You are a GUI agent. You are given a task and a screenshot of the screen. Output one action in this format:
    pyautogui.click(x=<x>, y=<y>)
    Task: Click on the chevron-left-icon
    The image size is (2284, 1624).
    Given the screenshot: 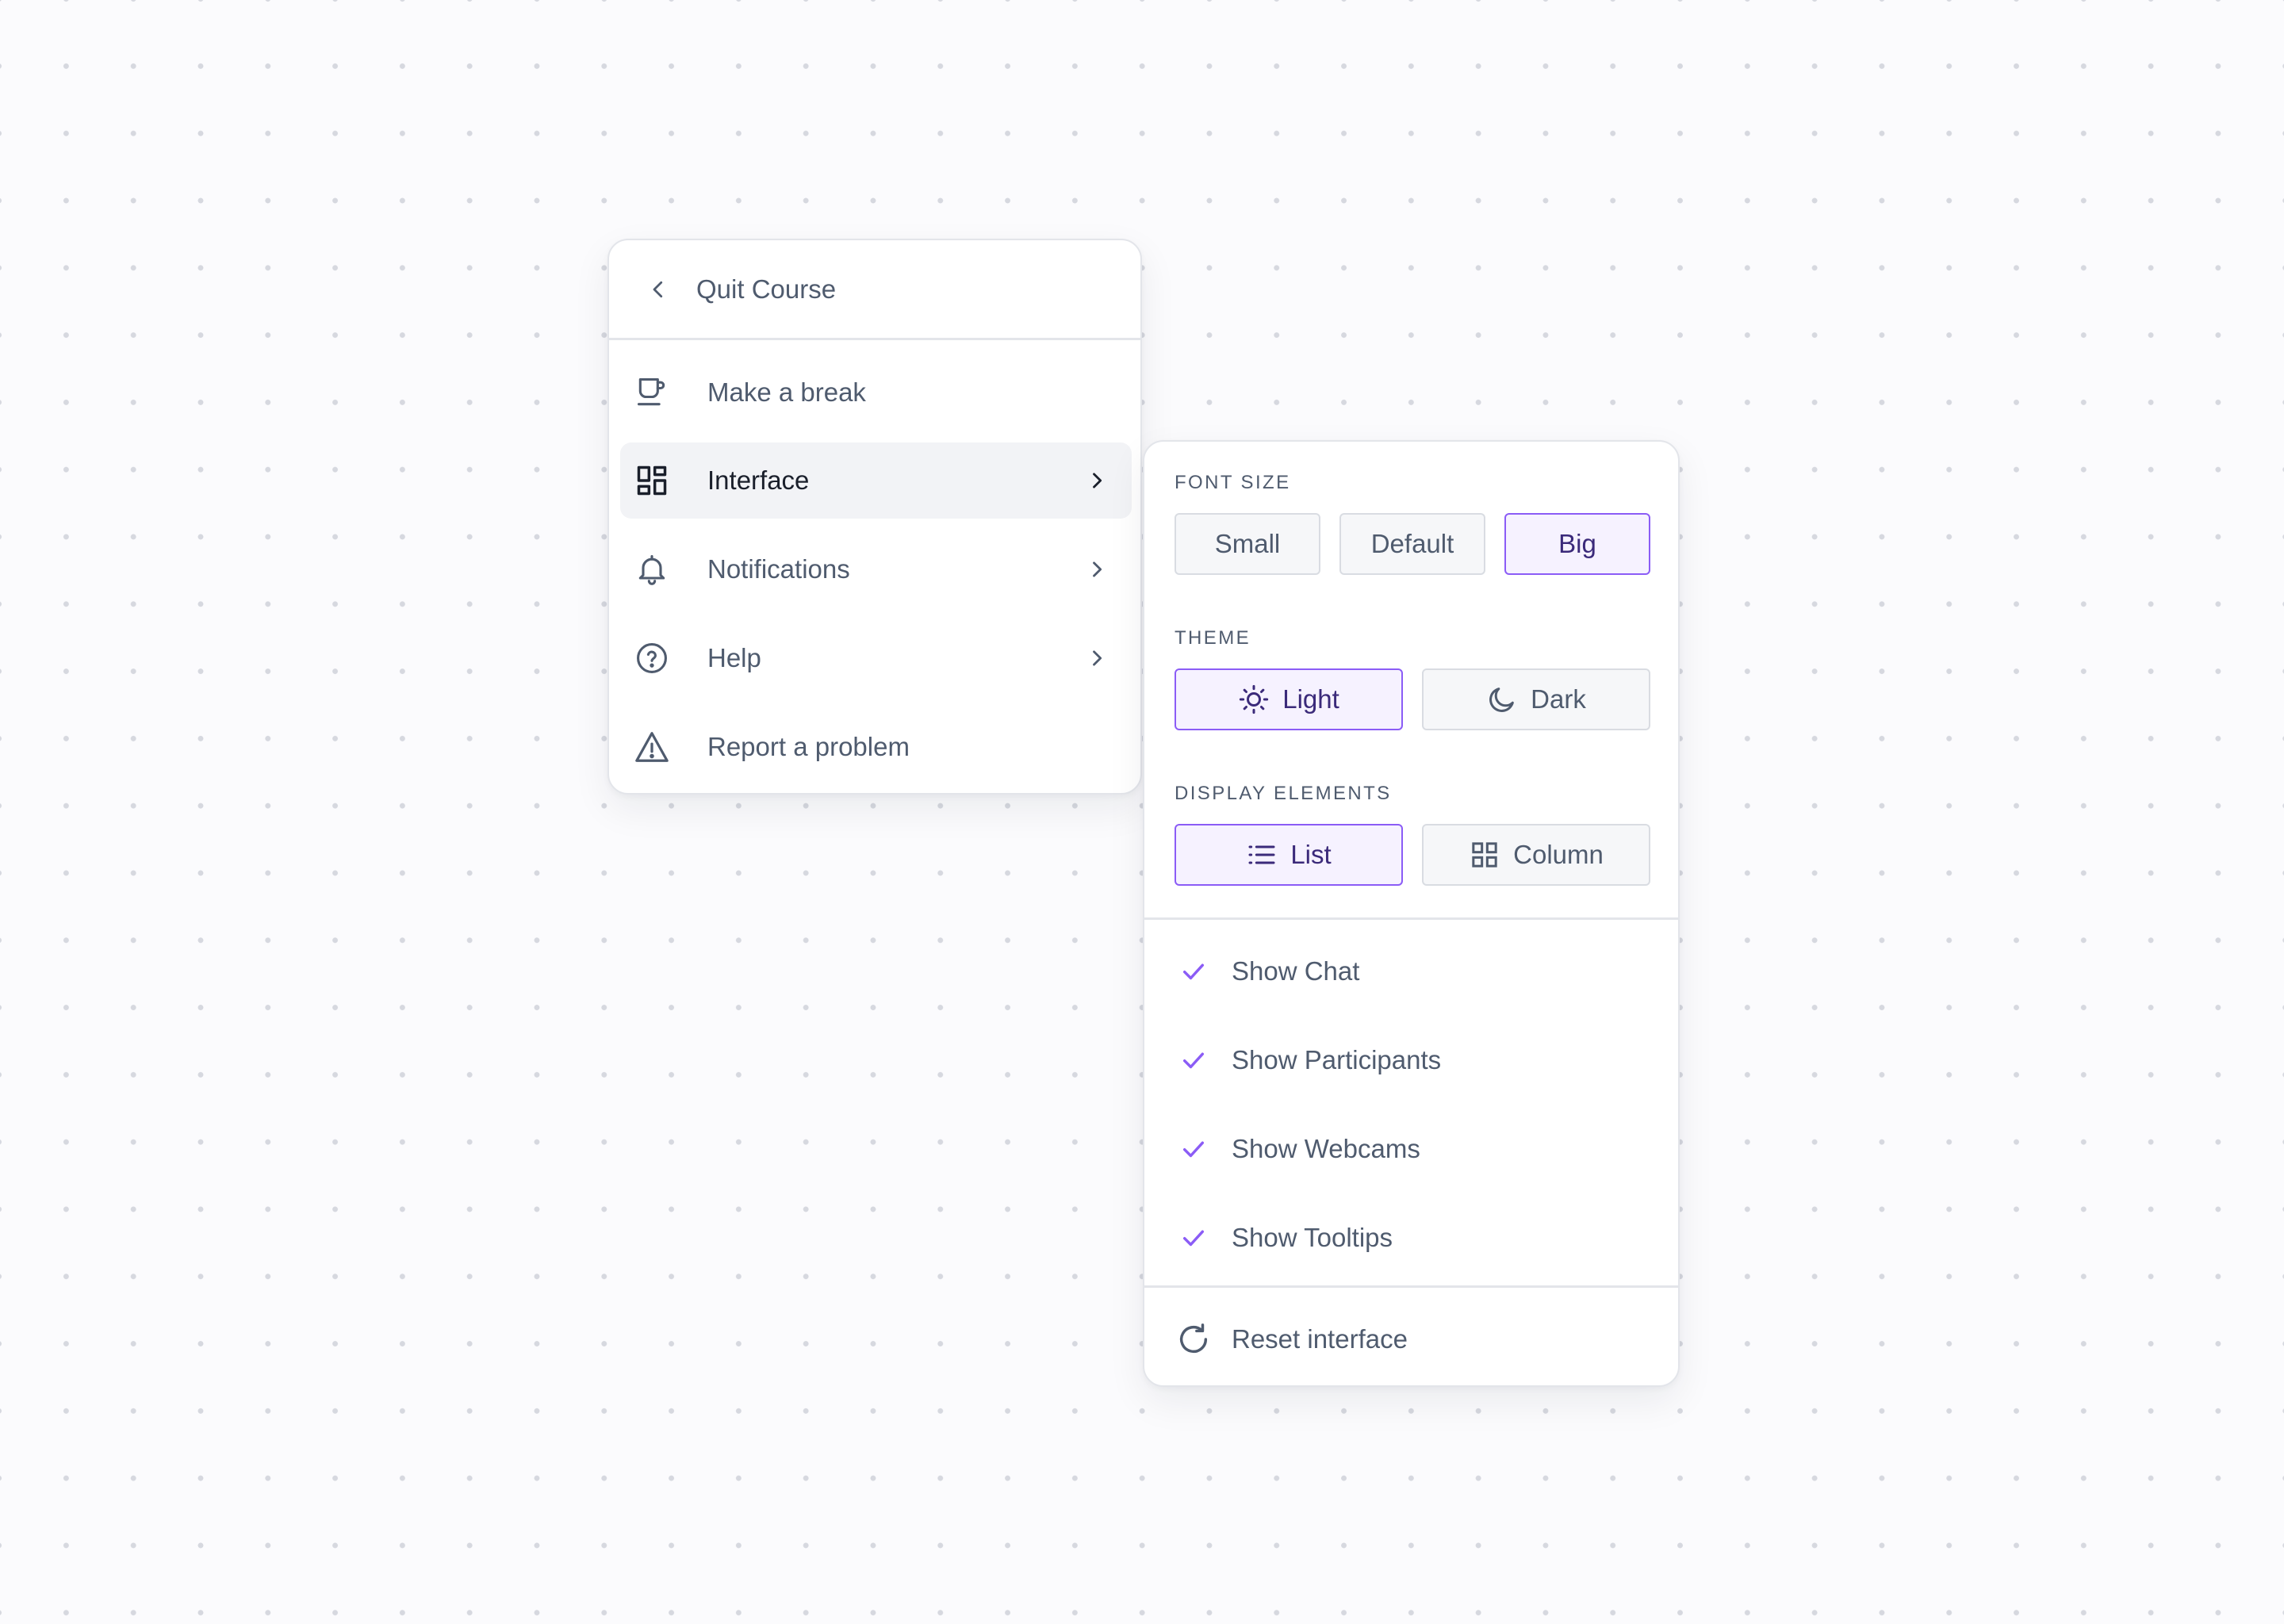 What is the action you would take?
    pyautogui.click(x=658, y=289)
    